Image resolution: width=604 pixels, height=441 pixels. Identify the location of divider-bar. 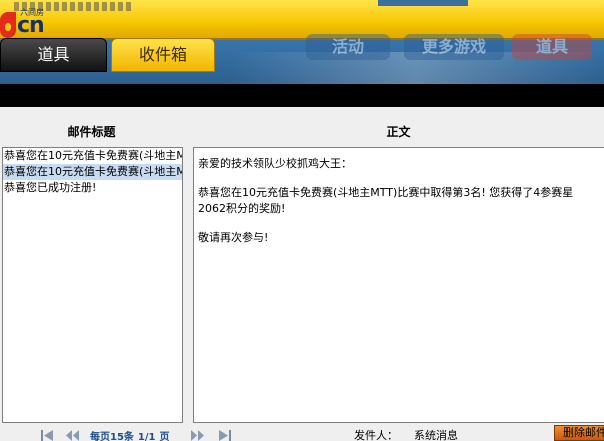
(302, 95).